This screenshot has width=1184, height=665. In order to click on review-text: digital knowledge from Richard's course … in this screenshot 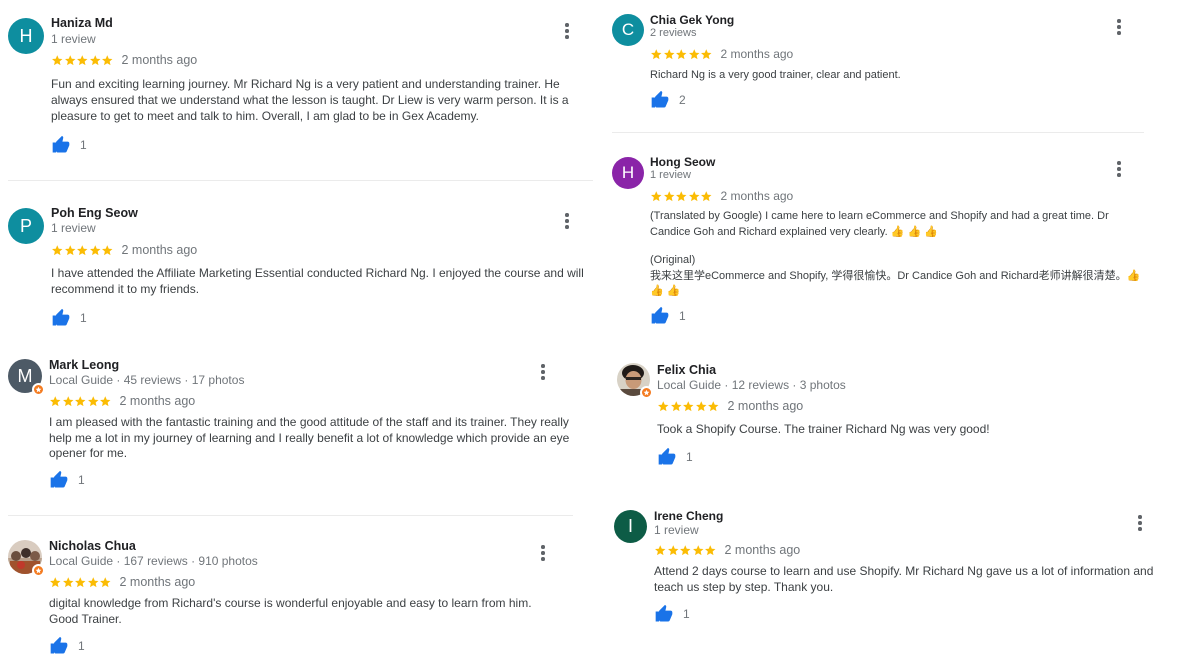, I will do `click(290, 611)`.